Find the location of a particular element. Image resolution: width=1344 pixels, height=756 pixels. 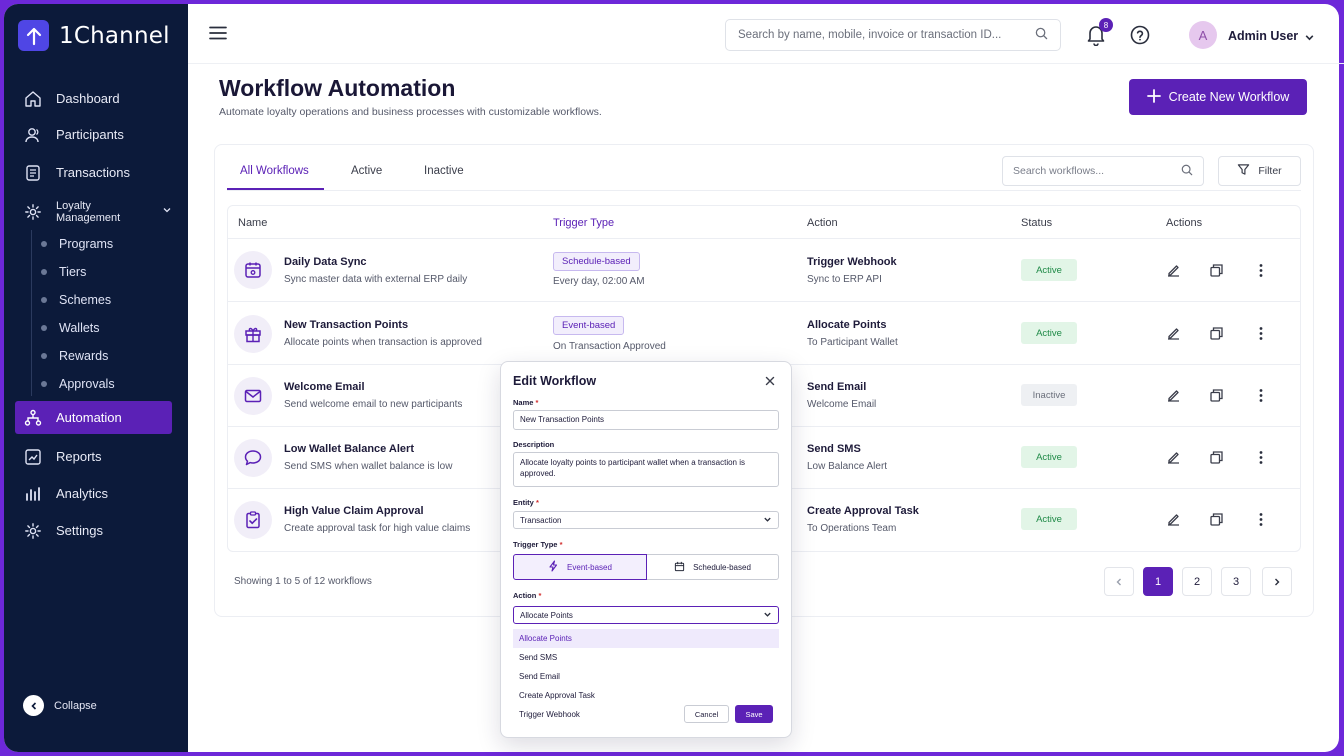

name-field: New Transaction Points is located at coordinates (646, 420).